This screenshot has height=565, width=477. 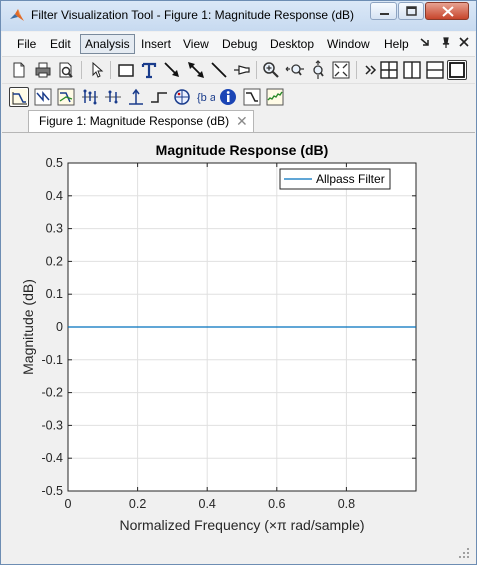 What do you see at coordinates (435, 70) in the screenshot?
I see `split-vertical-icon` at bounding box center [435, 70].